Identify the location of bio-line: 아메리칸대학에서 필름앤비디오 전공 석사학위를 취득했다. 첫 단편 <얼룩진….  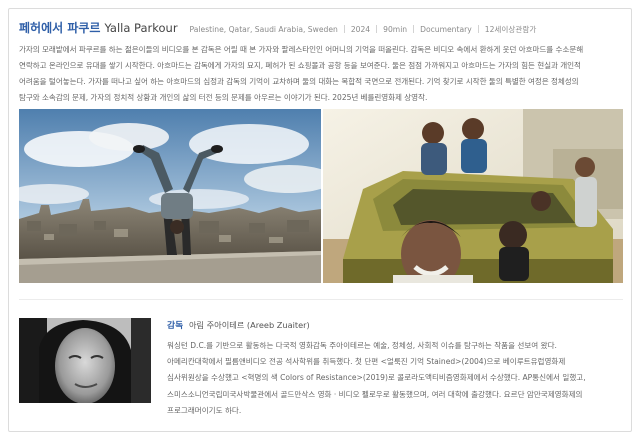
(366, 362).